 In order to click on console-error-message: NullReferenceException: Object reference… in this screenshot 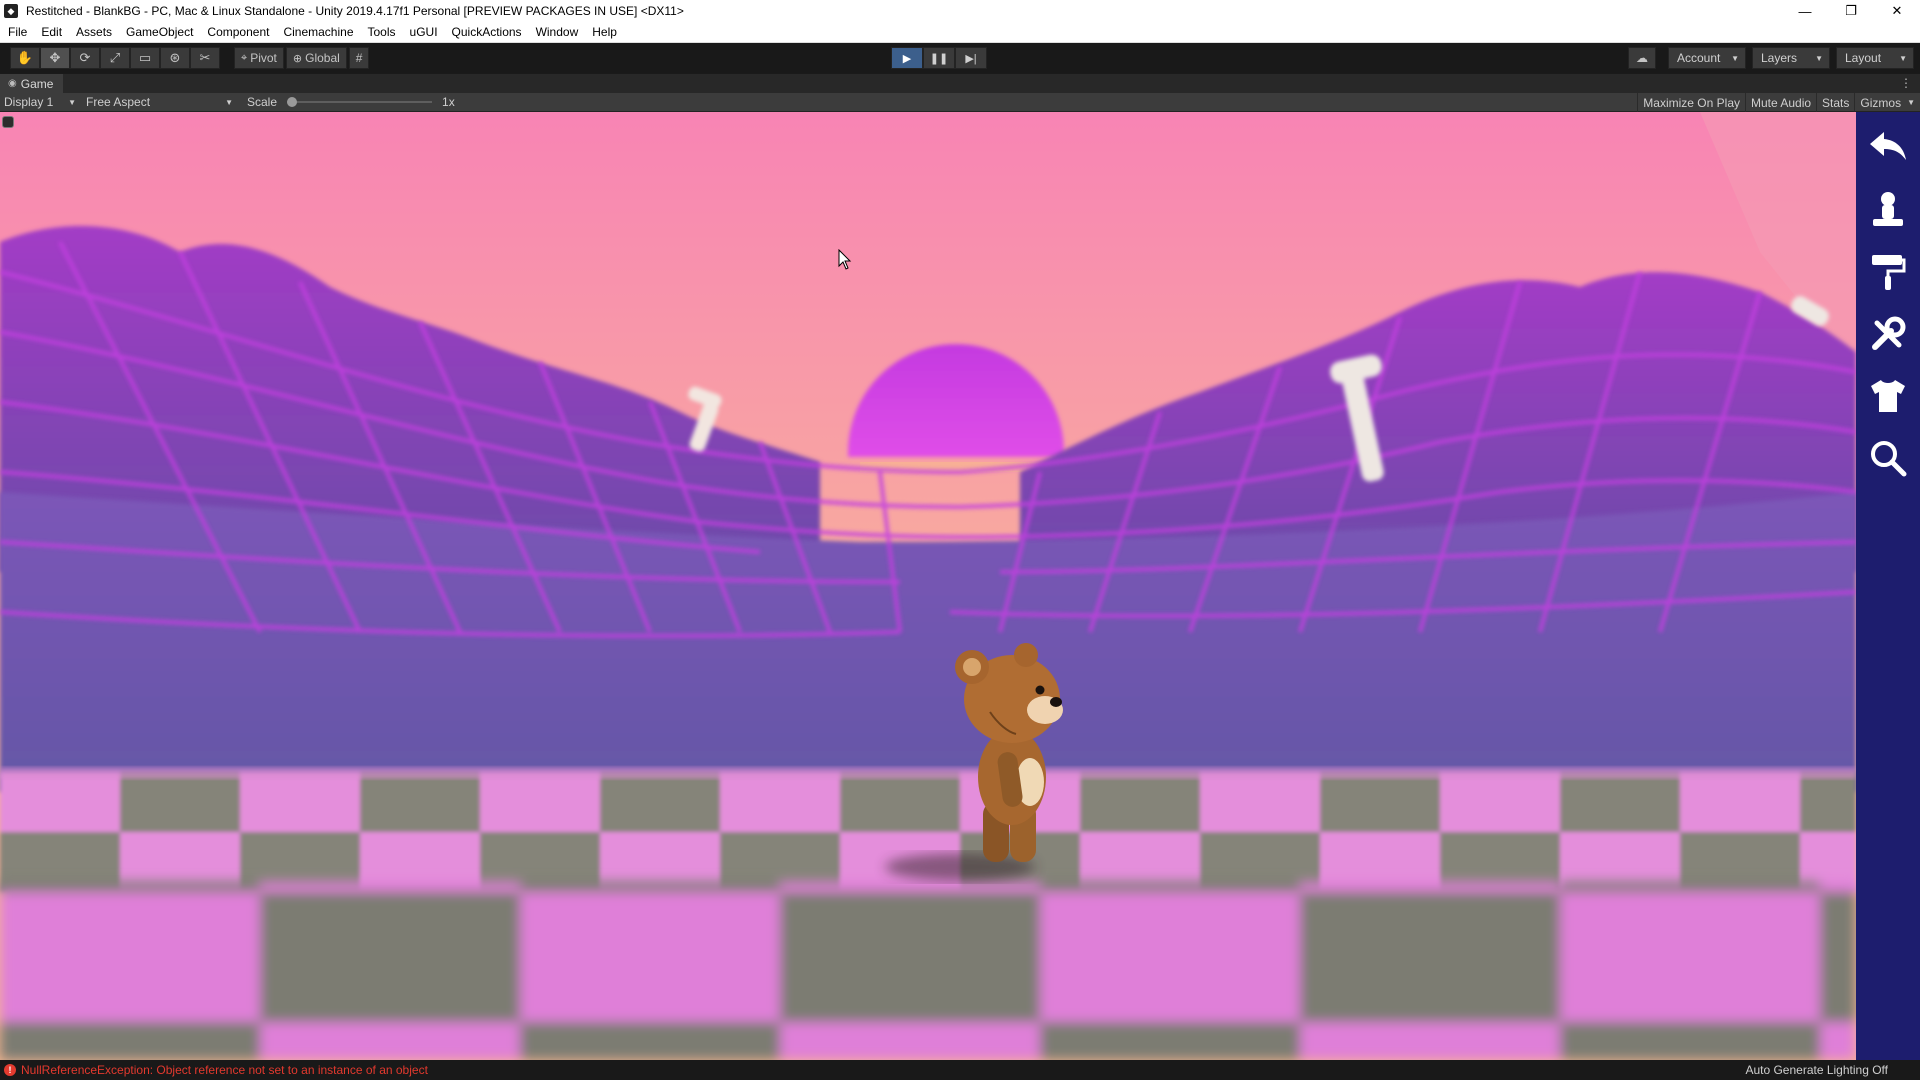, I will do `click(224, 1070)`.